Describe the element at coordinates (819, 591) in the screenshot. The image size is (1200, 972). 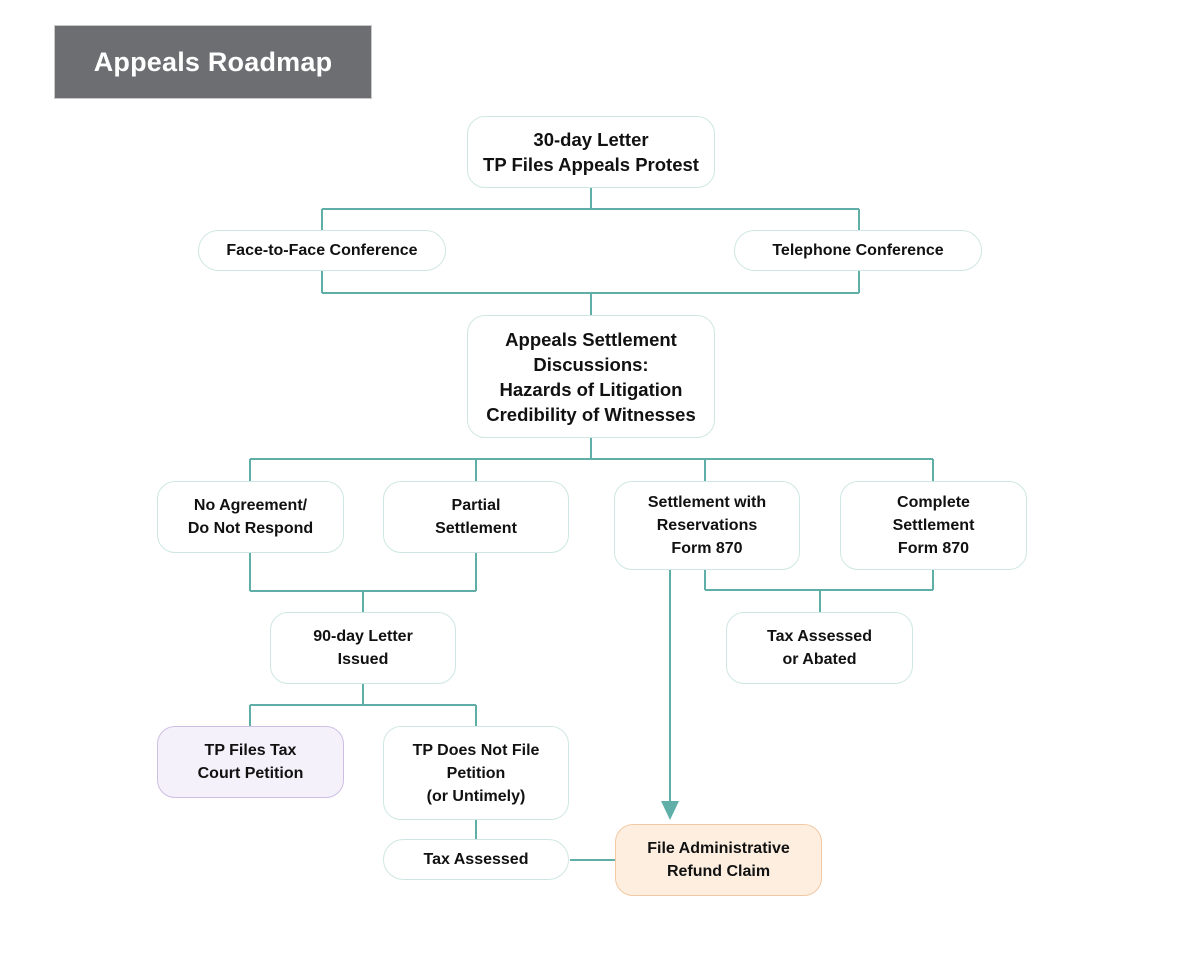
I see `connector-to-tax-assessed-abated` at that location.